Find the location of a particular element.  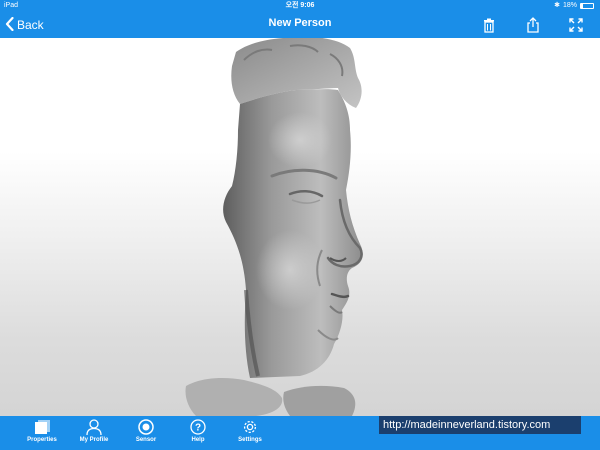

profile-icon is located at coordinates (94, 427).